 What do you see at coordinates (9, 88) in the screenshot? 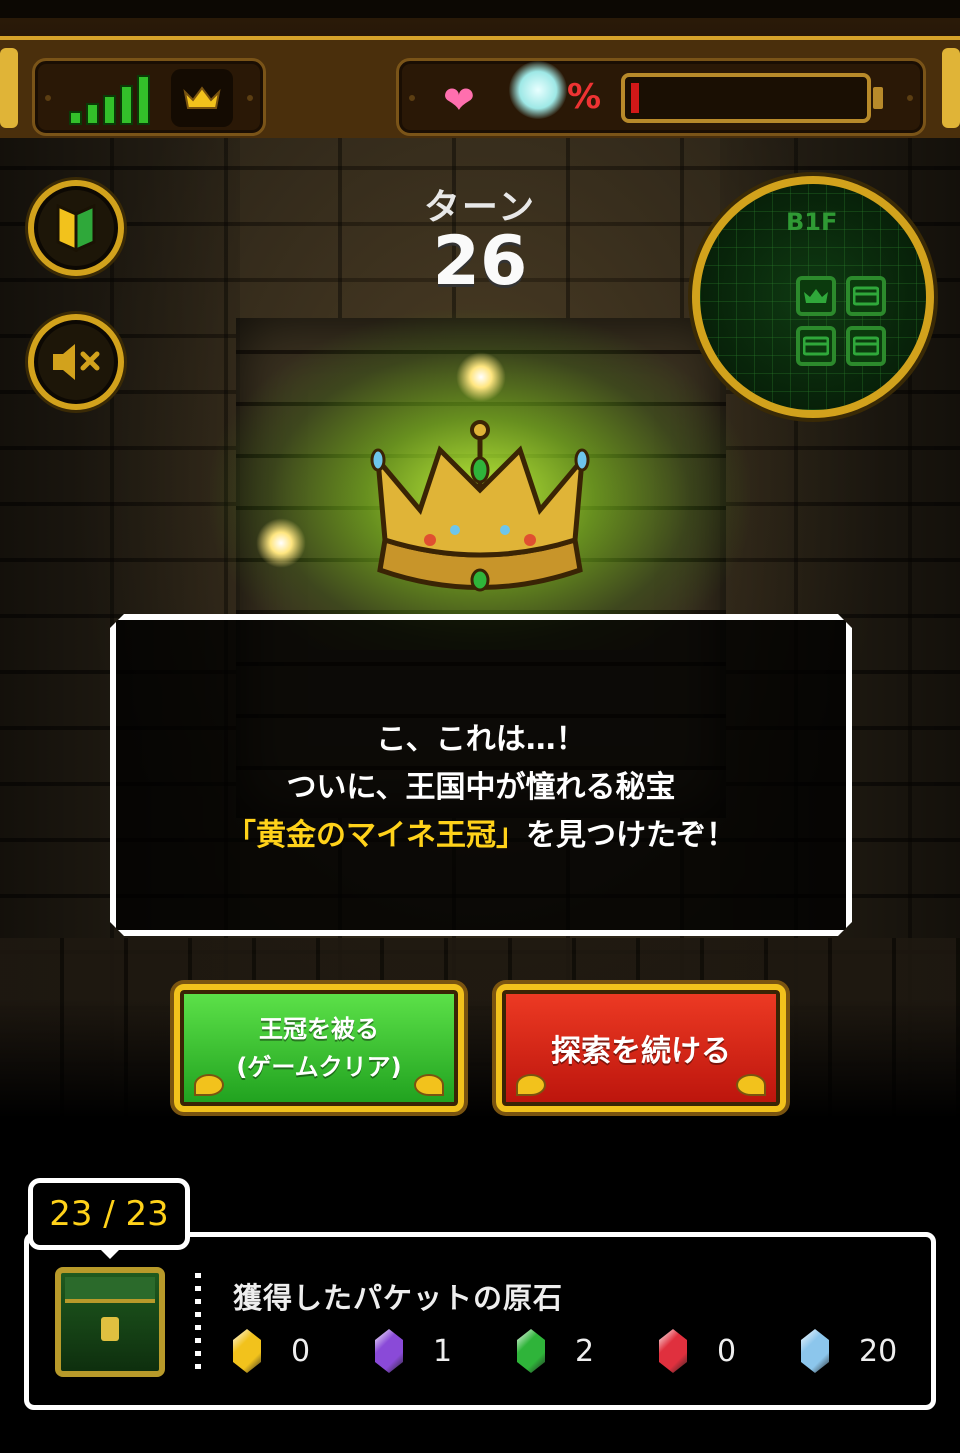
I see `ornament-left` at bounding box center [9, 88].